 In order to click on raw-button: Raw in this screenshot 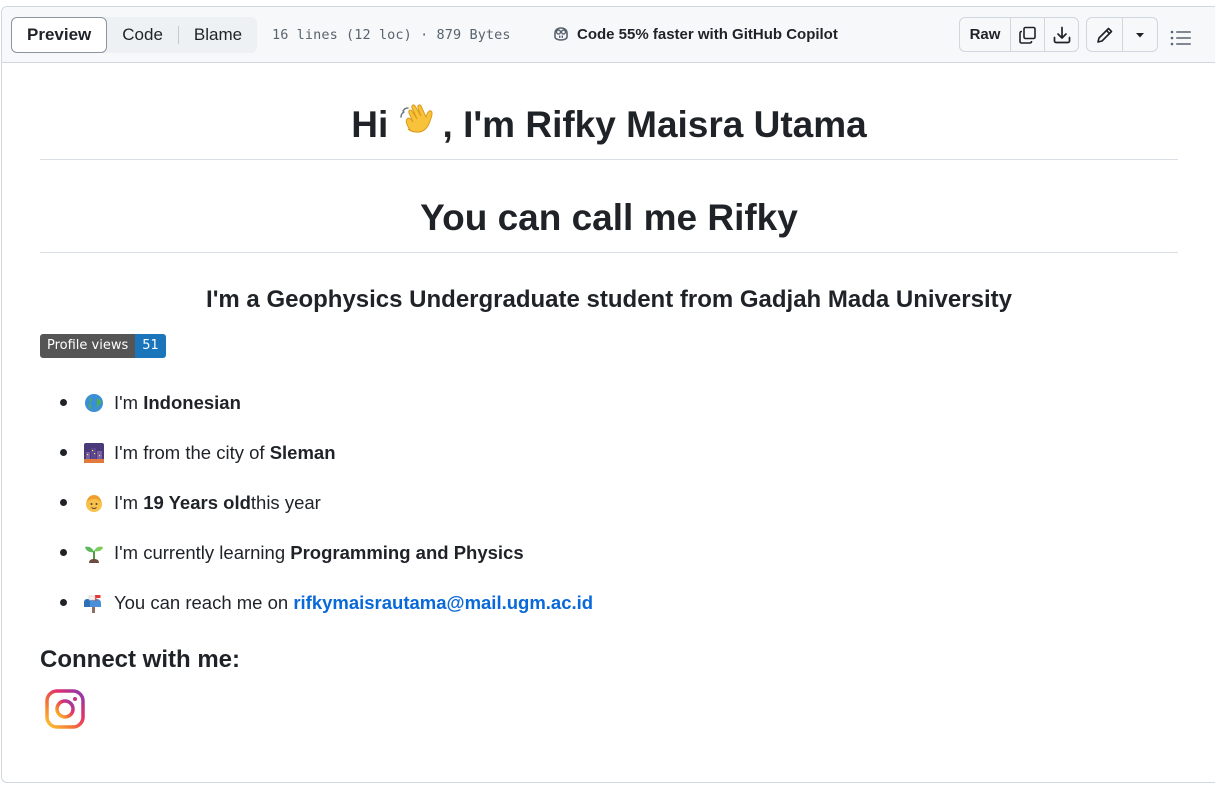, I will do `click(985, 34)`.